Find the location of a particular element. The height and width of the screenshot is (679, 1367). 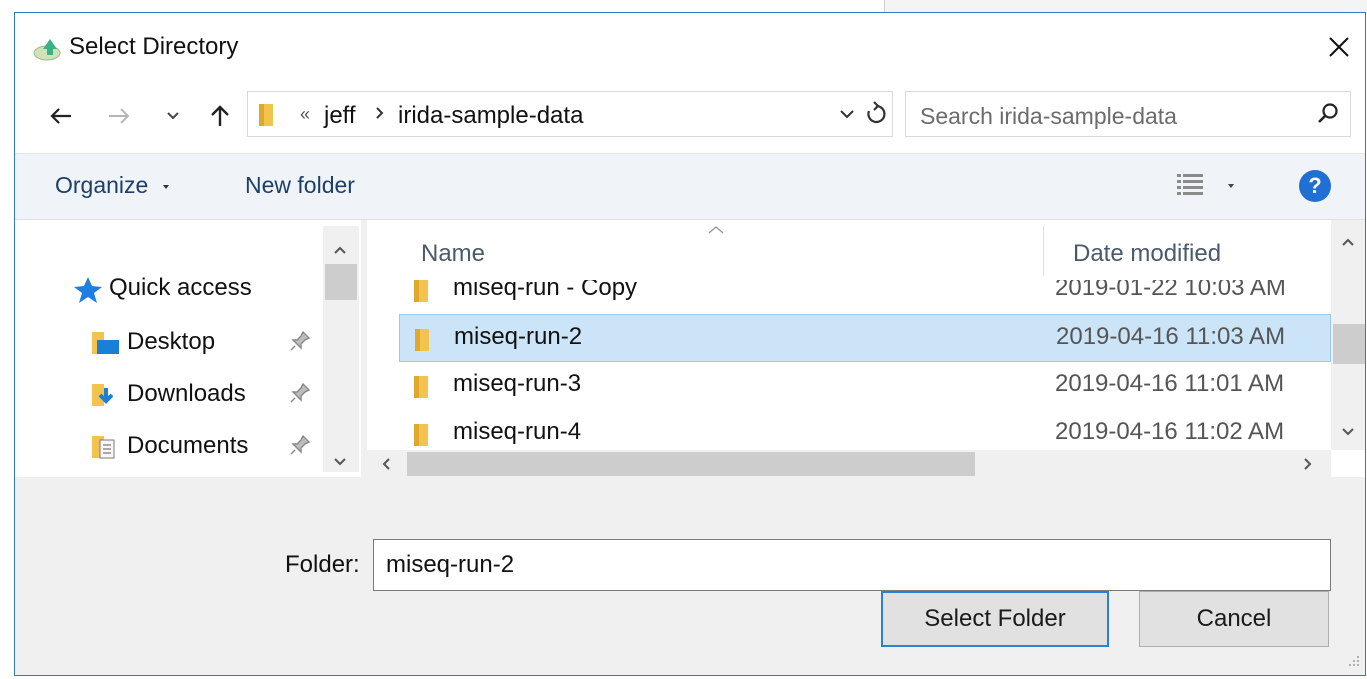

scroll-left-icon is located at coordinates (386, 466).